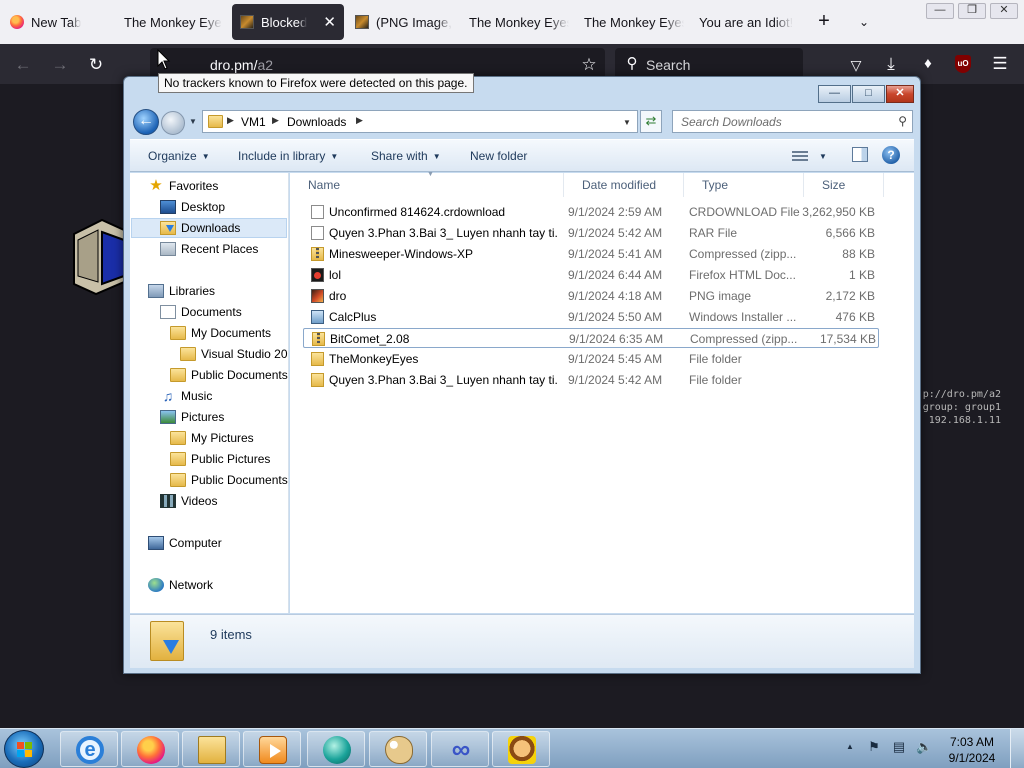  I want to click on nav-recent-places: Recent Places, so click(209, 249).